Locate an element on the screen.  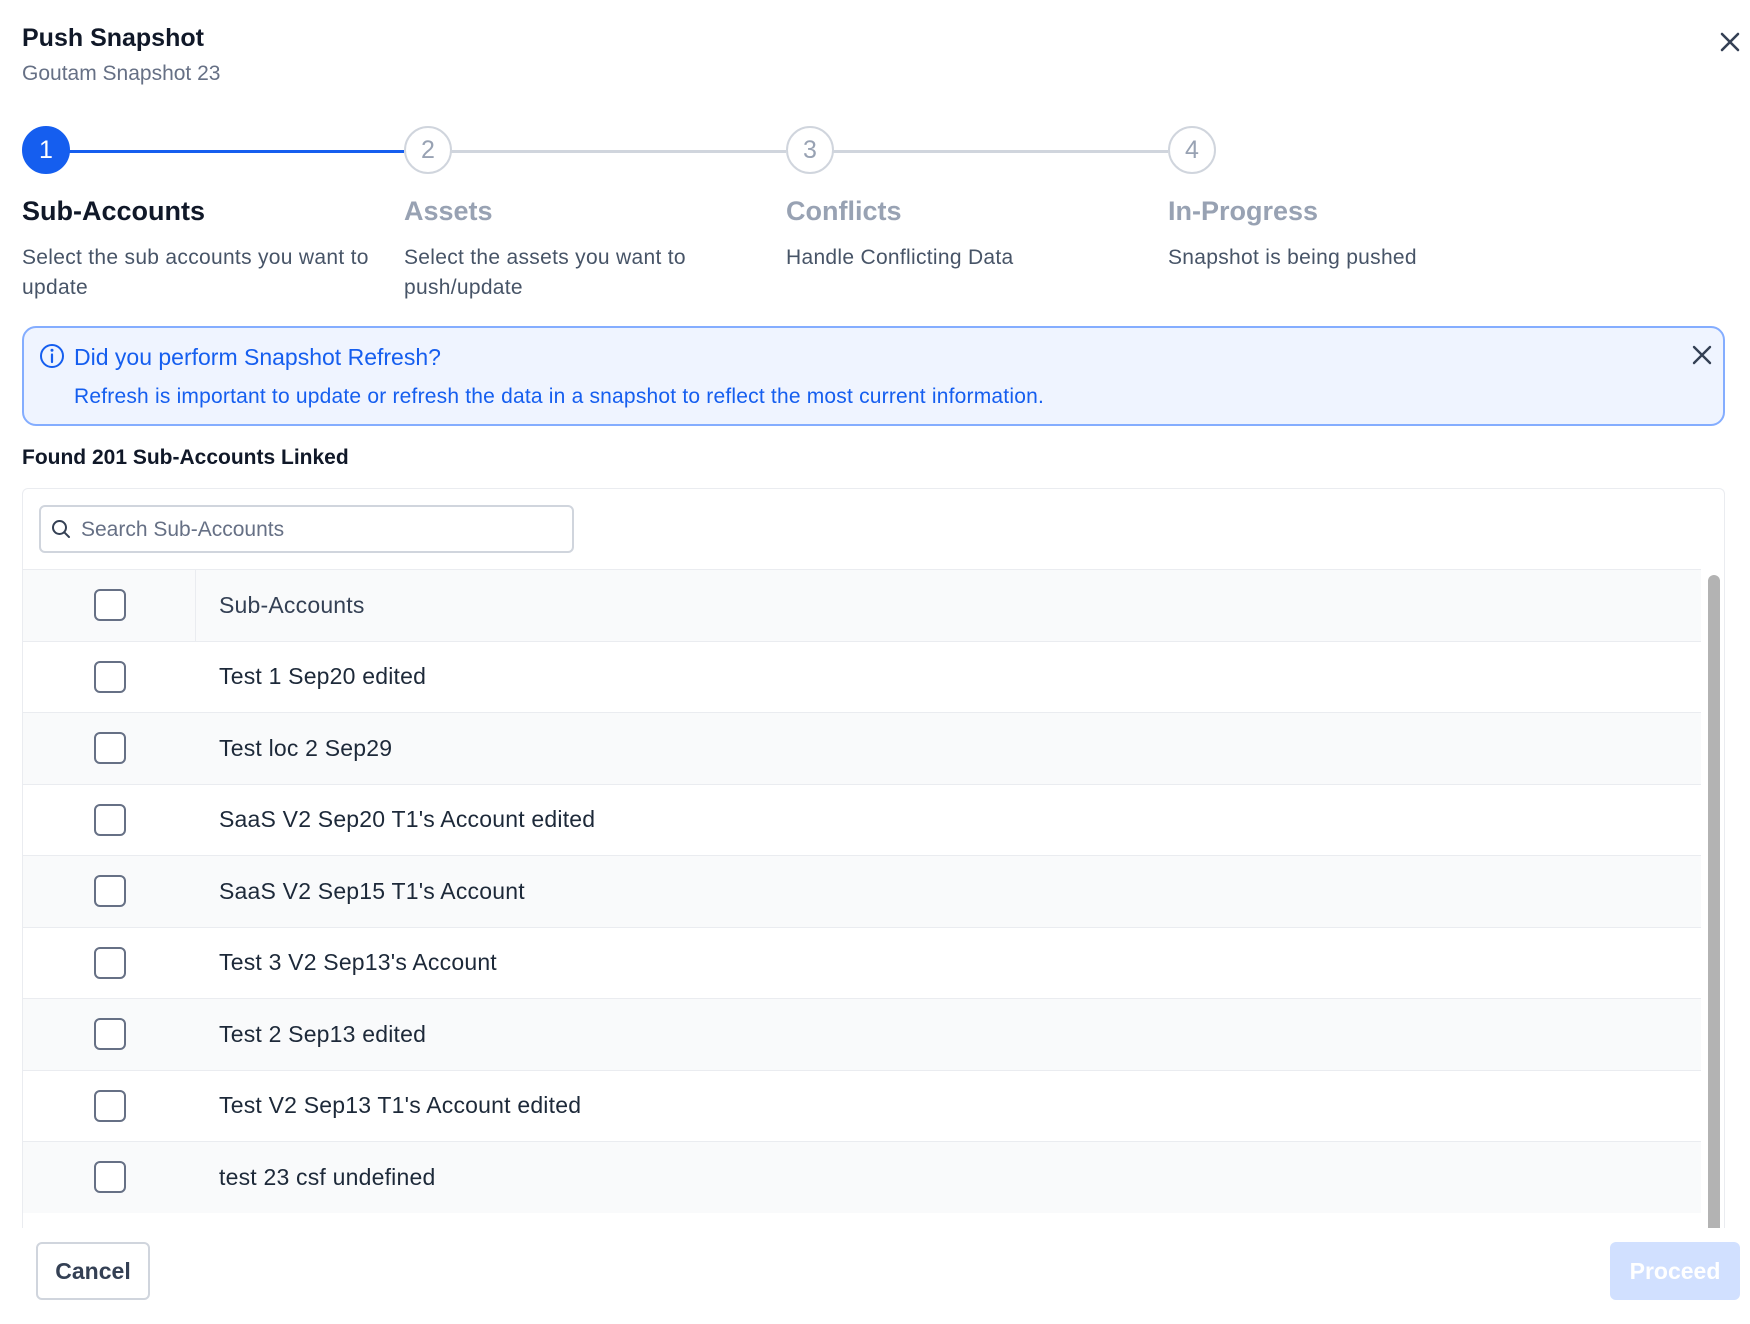
found-count-label: Found 201 Sub-Accounts Linked is located at coordinates (185, 457).